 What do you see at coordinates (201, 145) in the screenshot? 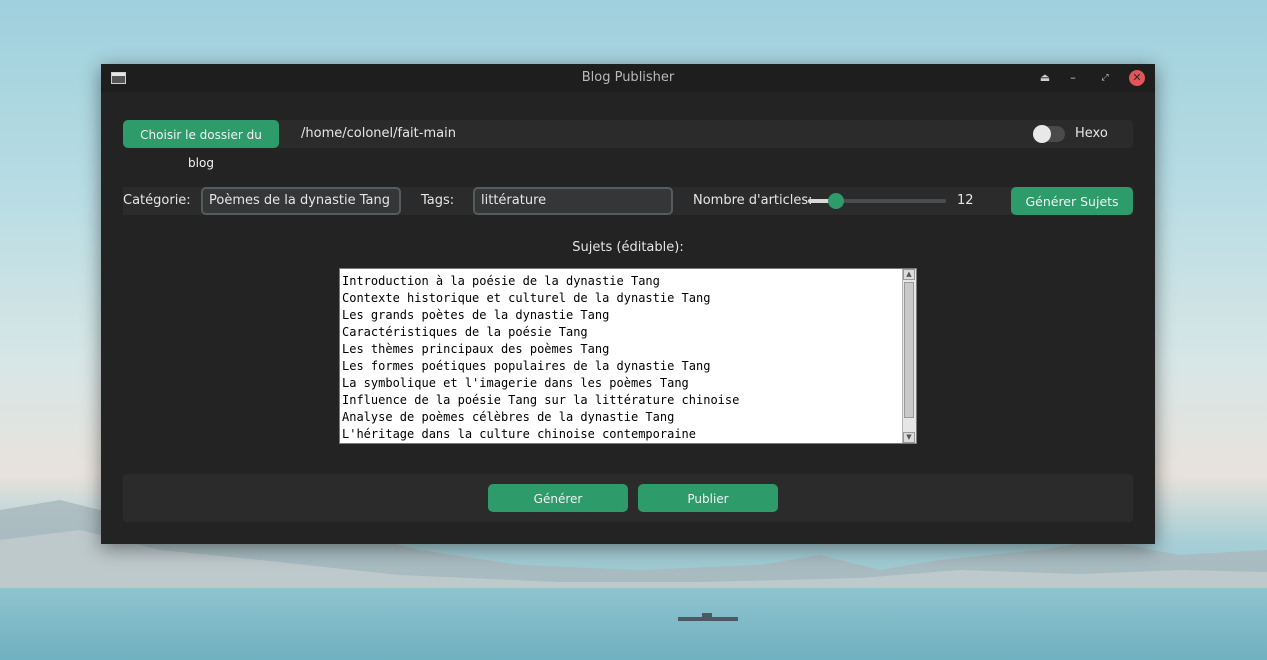
I see `choose-folder-button: Choisir le dossier du blog` at bounding box center [201, 145].